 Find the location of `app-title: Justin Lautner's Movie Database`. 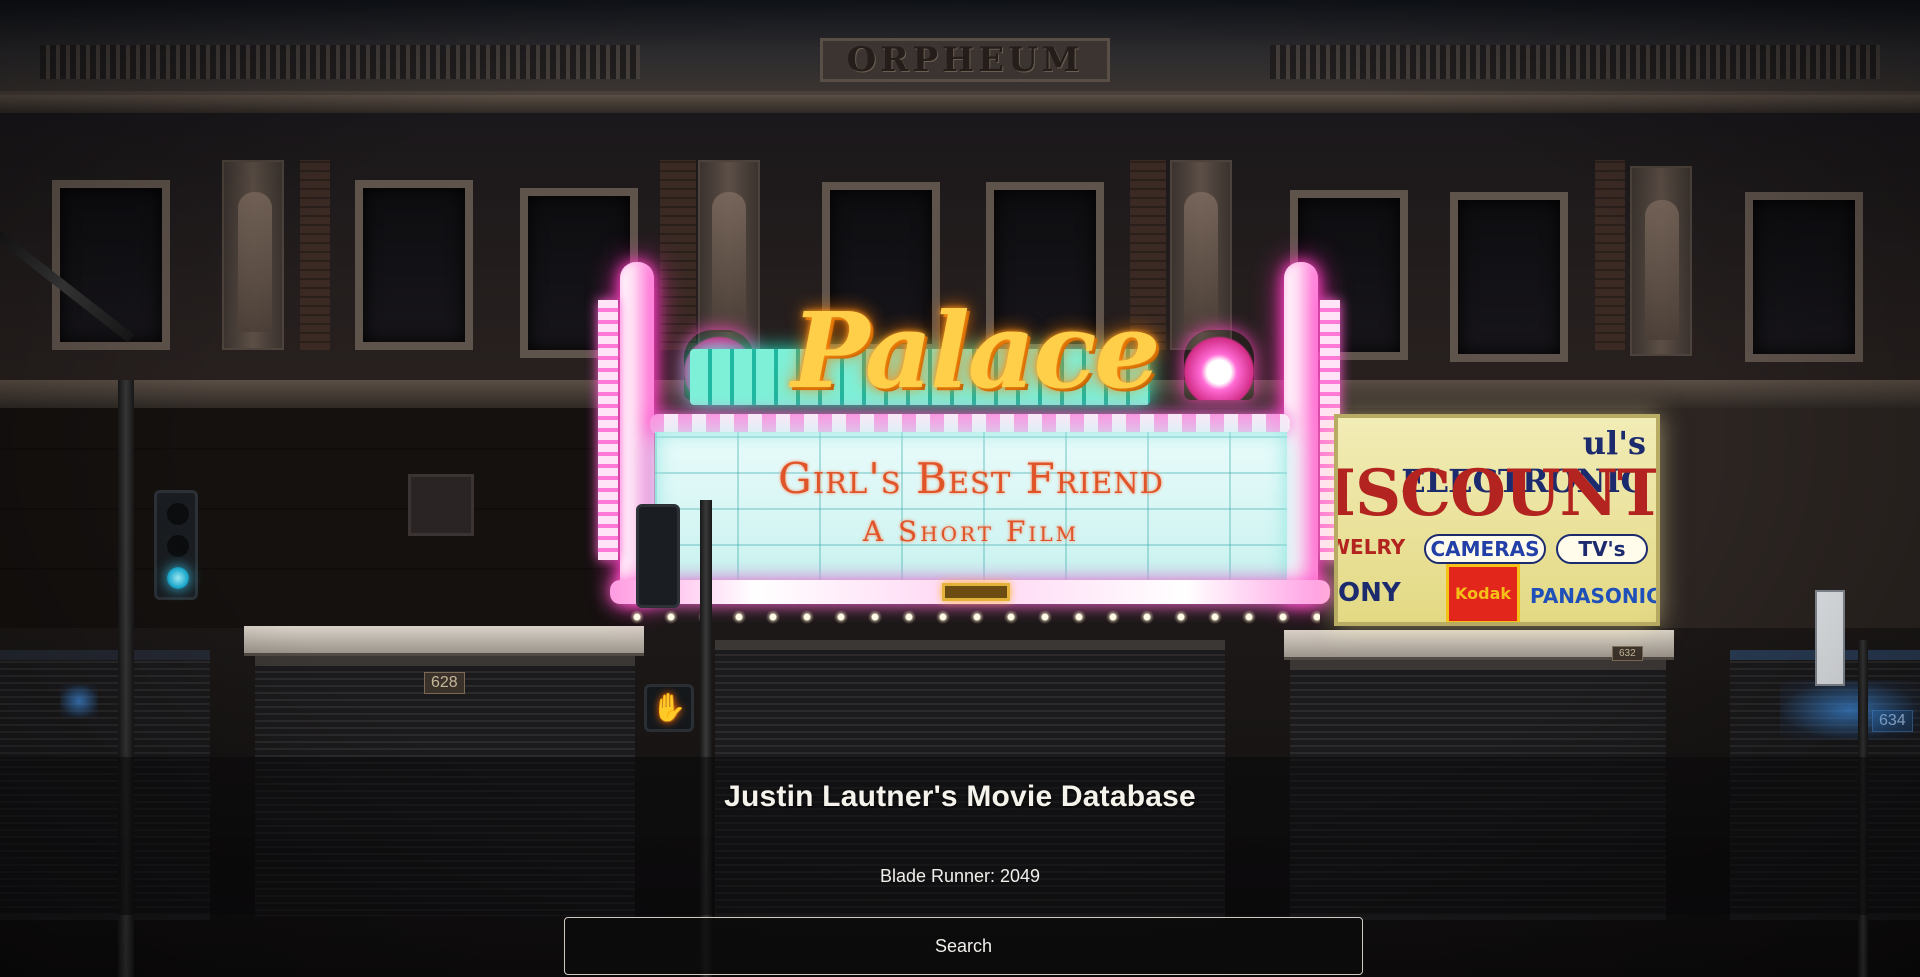

app-title: Justin Lautner's Movie Database is located at coordinates (960, 796).